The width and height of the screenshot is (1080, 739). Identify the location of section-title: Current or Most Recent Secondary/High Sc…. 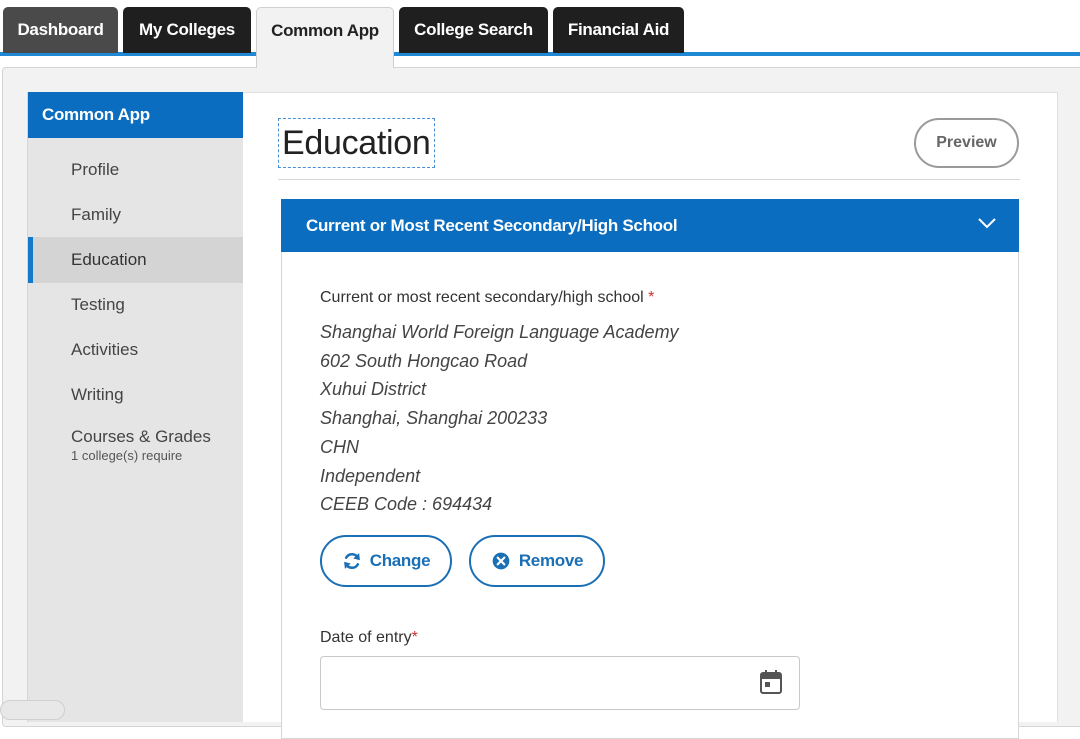
(492, 225).